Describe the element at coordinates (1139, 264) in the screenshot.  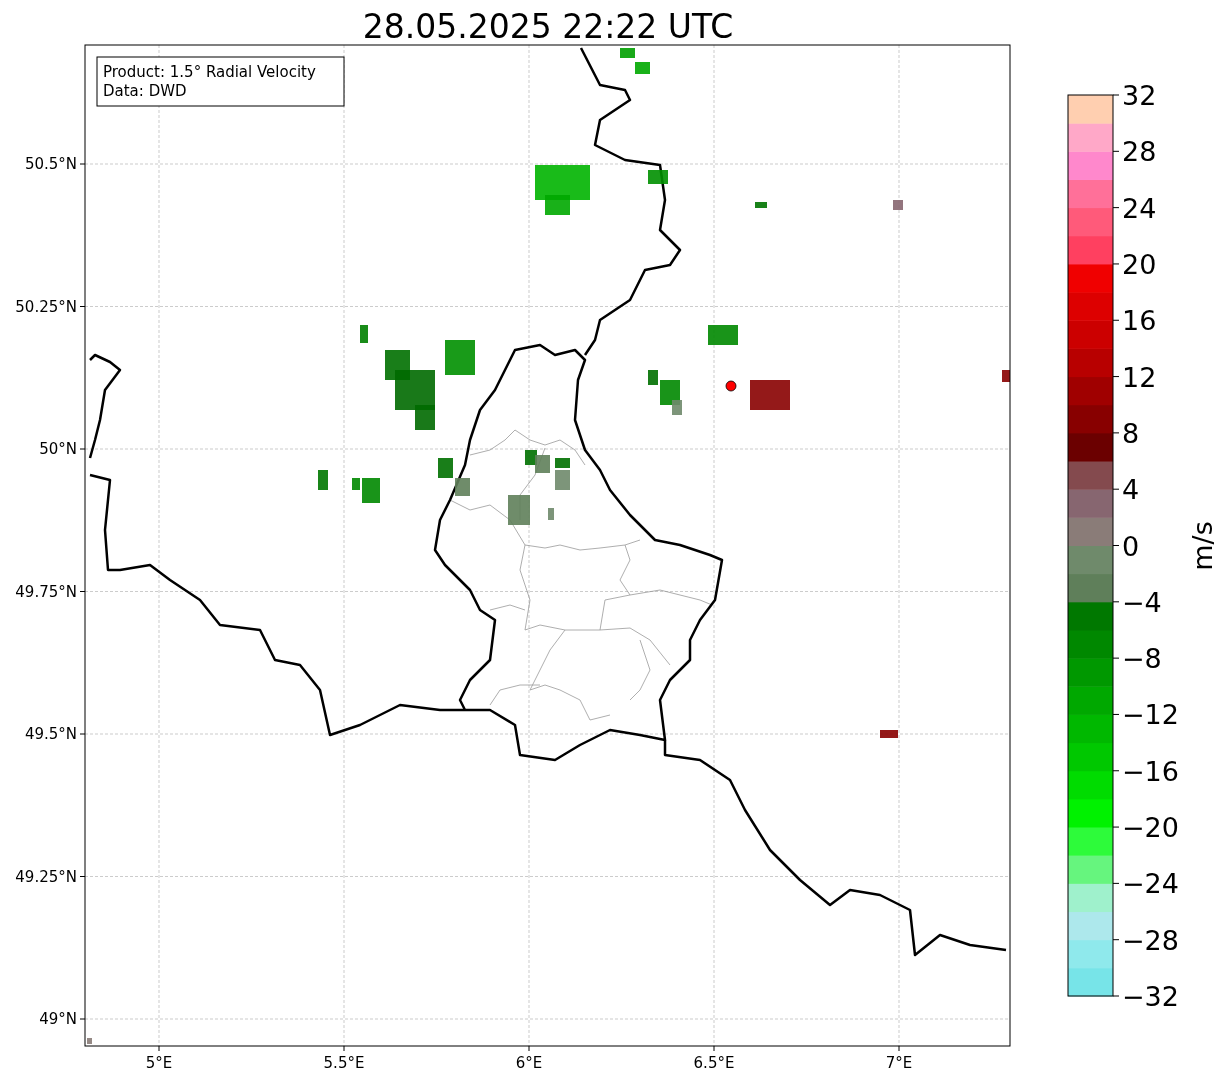
I see `colorbar-tick-label: 20` at that location.